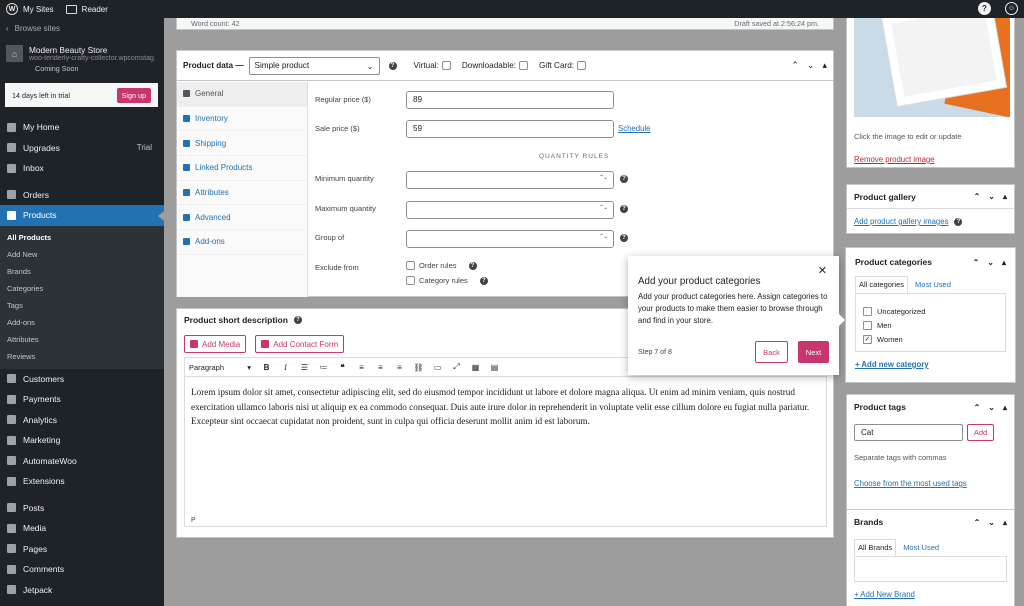 This screenshot has width=1024, height=606. I want to click on tab-add-ons: Add-ons, so click(242, 242).